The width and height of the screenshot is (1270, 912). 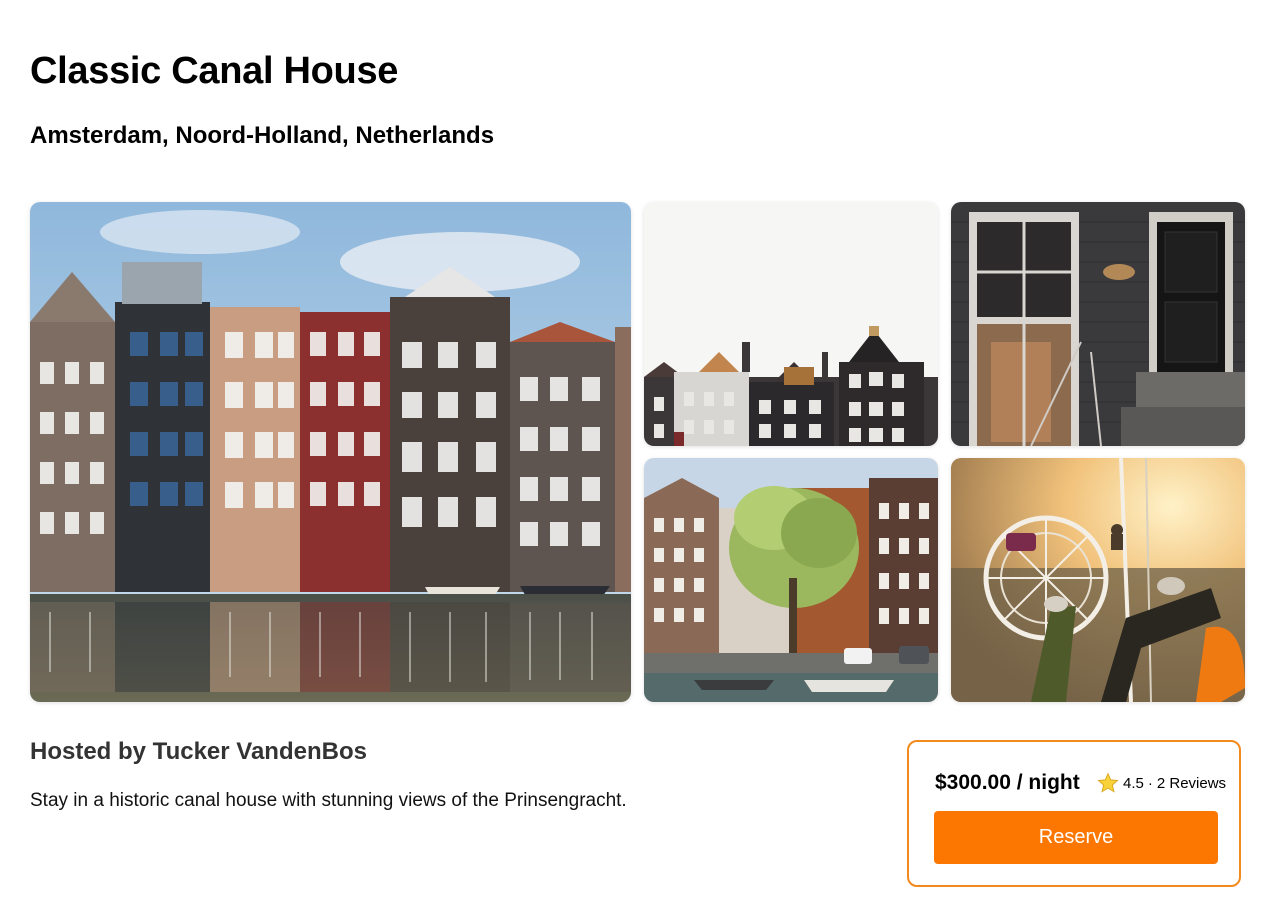 I want to click on doorway-photo, so click(x=1098, y=324).